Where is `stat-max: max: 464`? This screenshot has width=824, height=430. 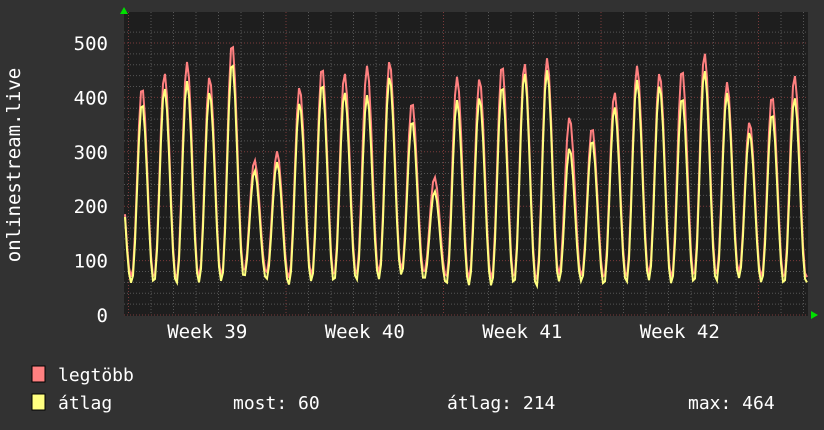 stat-max: max: 464 is located at coordinates (731, 403).